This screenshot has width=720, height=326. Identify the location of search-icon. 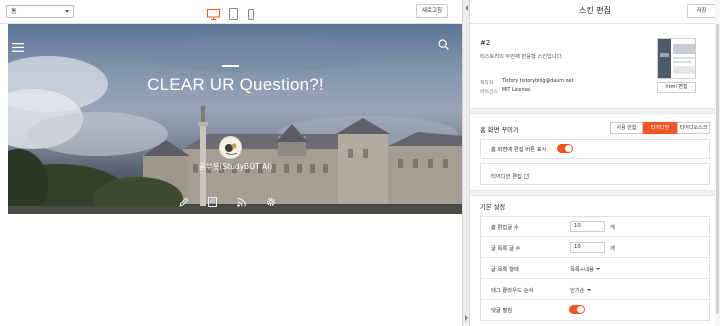
(443, 44).